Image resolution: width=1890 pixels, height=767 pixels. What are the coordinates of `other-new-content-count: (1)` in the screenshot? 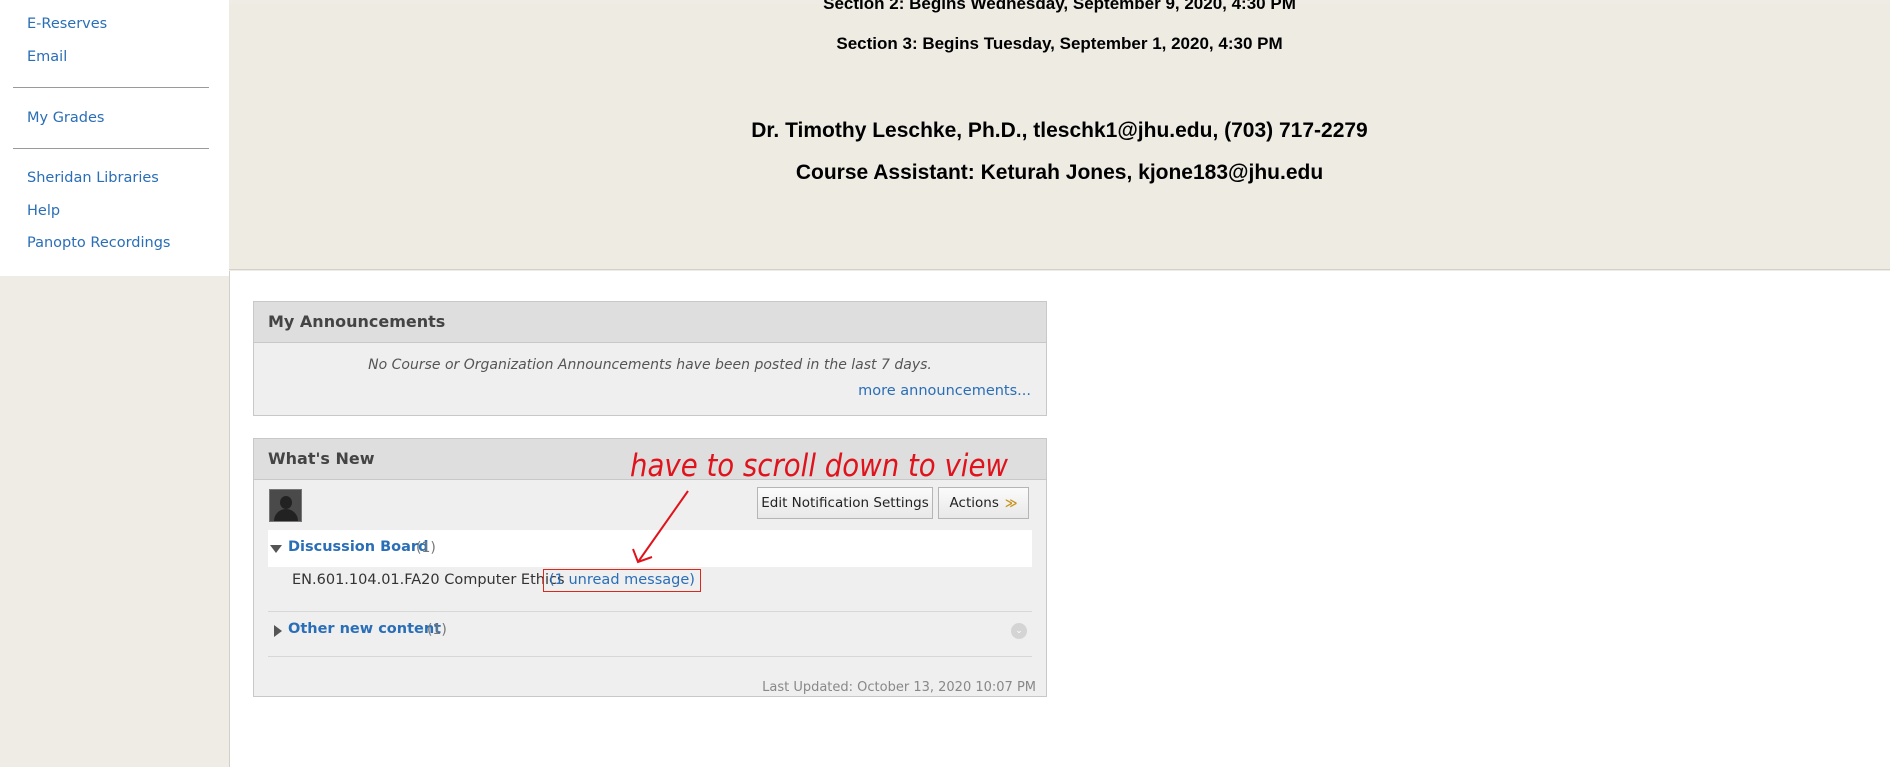 It's located at (437, 630).